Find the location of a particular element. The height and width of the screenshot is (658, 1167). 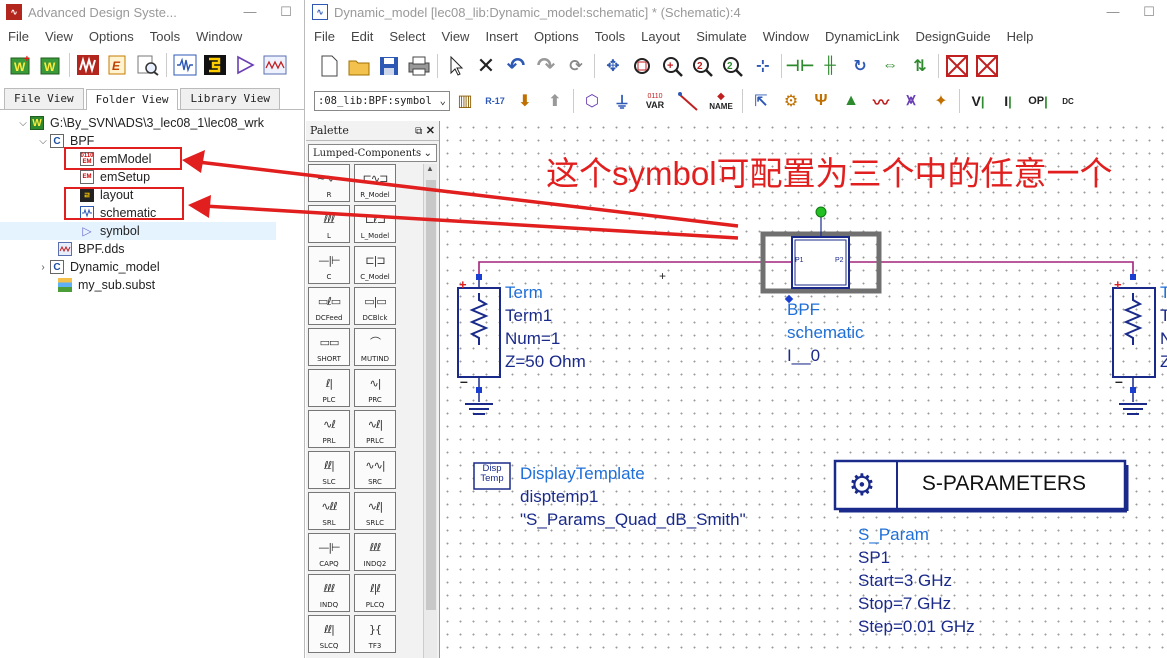

sparam-name-label: SP1 is located at coordinates (874, 557).